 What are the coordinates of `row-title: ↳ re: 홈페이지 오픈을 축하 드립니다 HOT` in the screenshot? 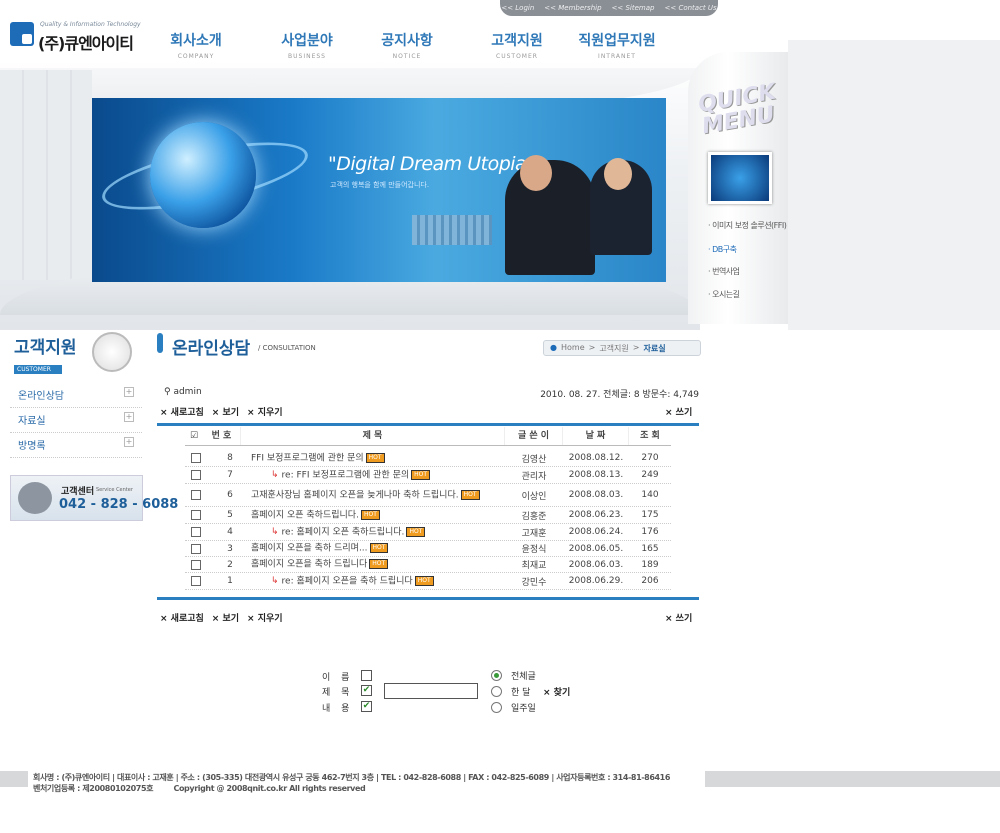 It's located at (373, 580).